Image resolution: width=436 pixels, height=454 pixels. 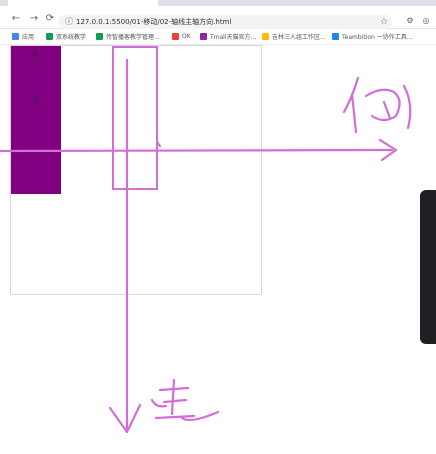 I want to click on handwritten-glyph-bottom, so click(x=185, y=400).